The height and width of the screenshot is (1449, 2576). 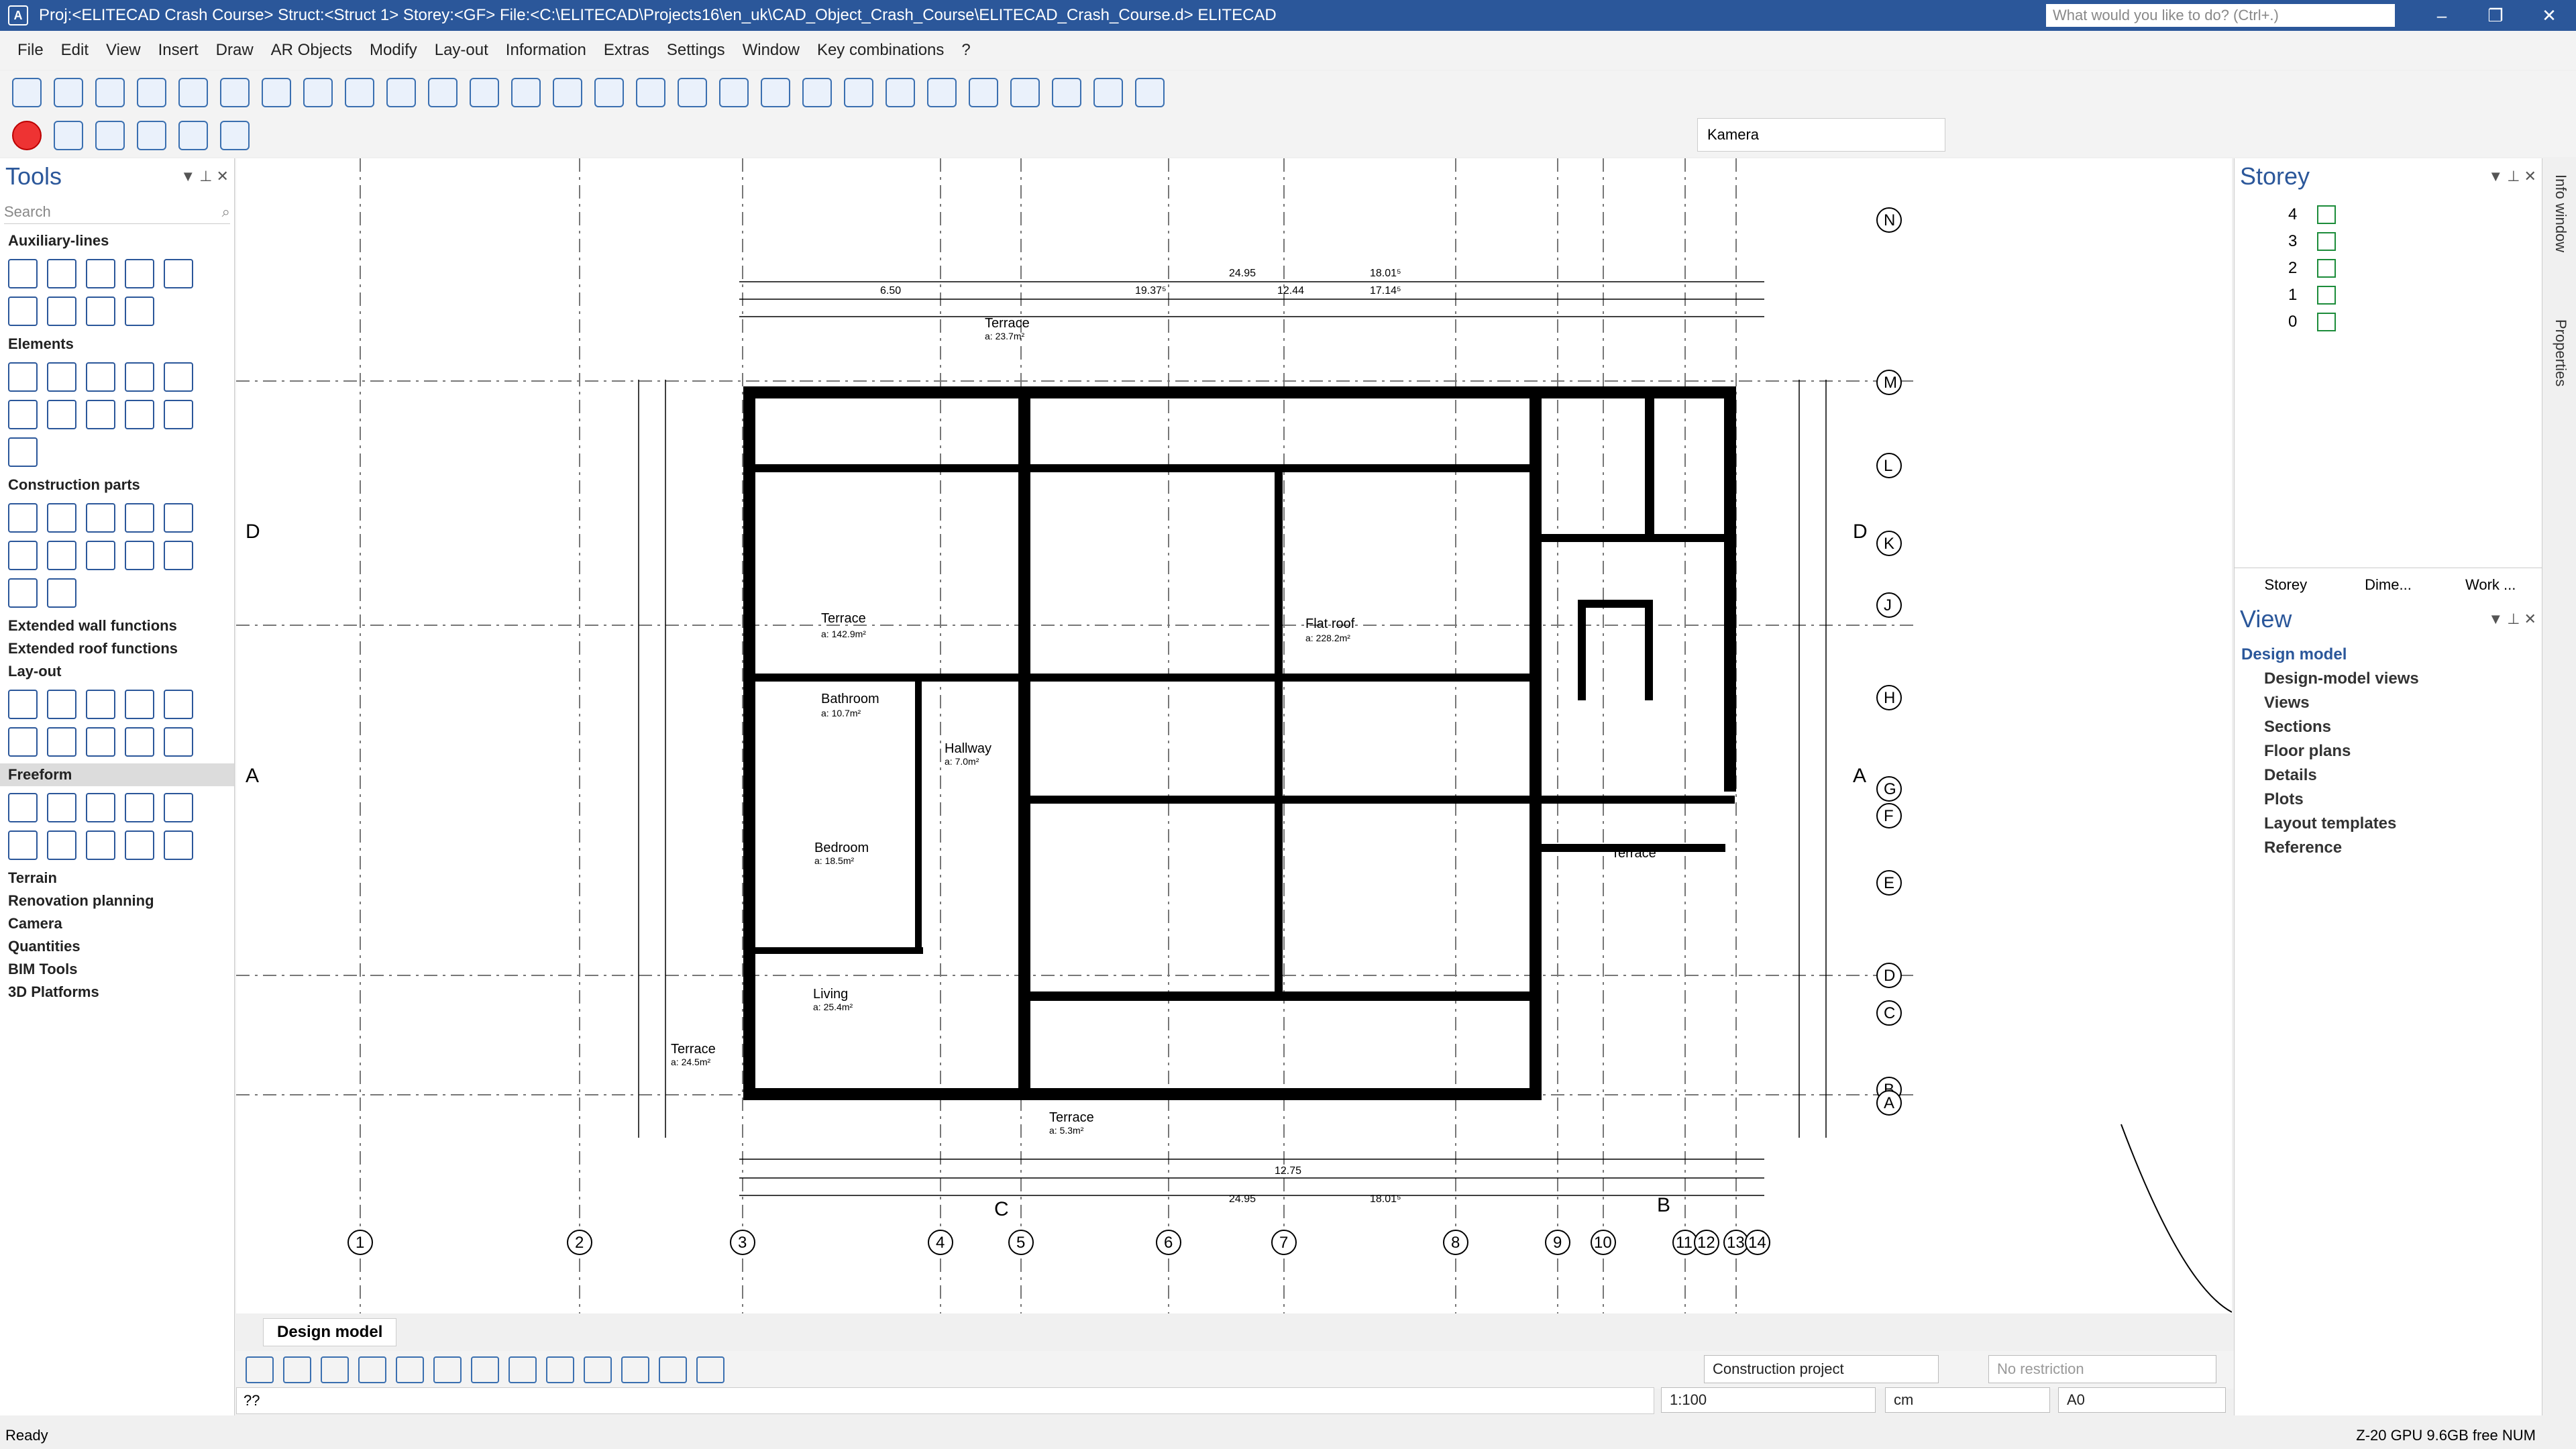 What do you see at coordinates (372, 1369) in the screenshot?
I see `pan-icon` at bounding box center [372, 1369].